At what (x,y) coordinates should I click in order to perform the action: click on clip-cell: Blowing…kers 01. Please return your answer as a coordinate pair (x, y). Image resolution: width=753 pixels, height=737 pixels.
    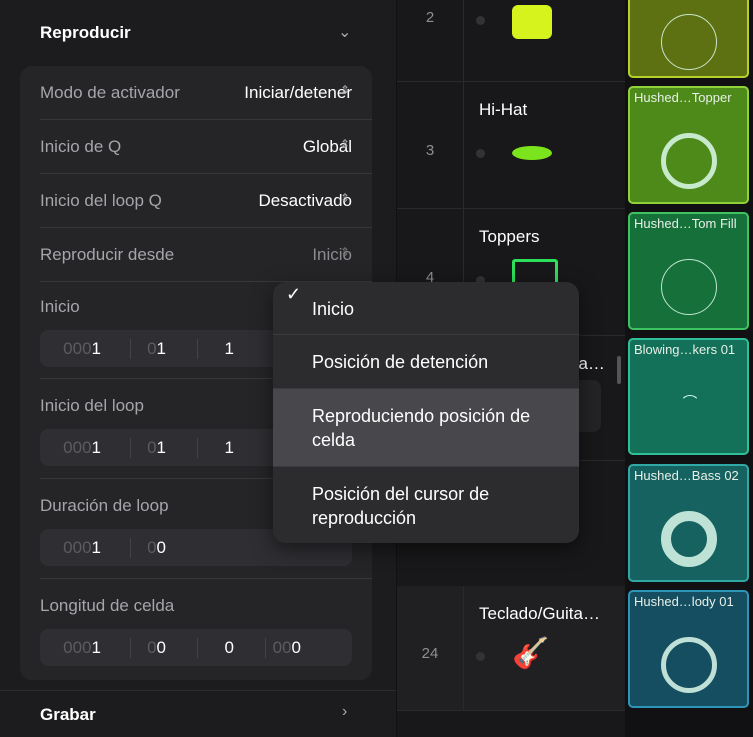
    Looking at the image, I should click on (688, 396).